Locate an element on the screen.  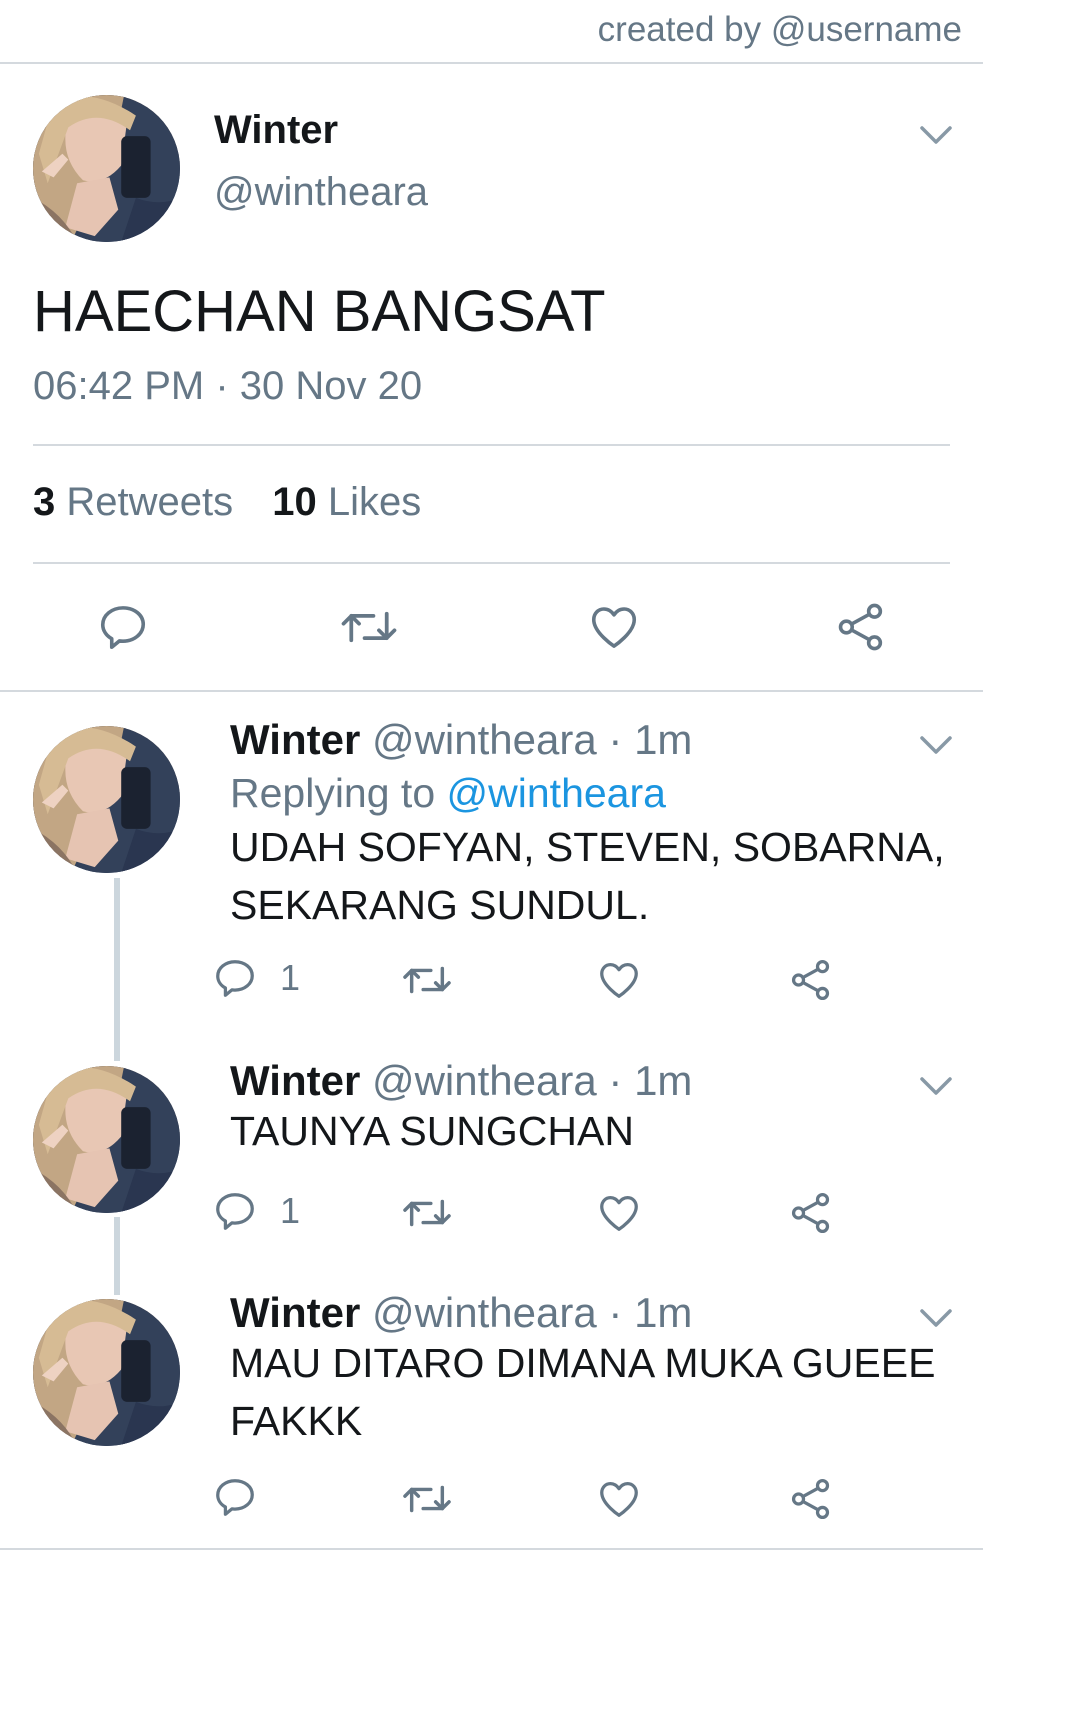
timestamp: 06:42 PM · 30 Nov 20 is located at coordinates (227, 386).